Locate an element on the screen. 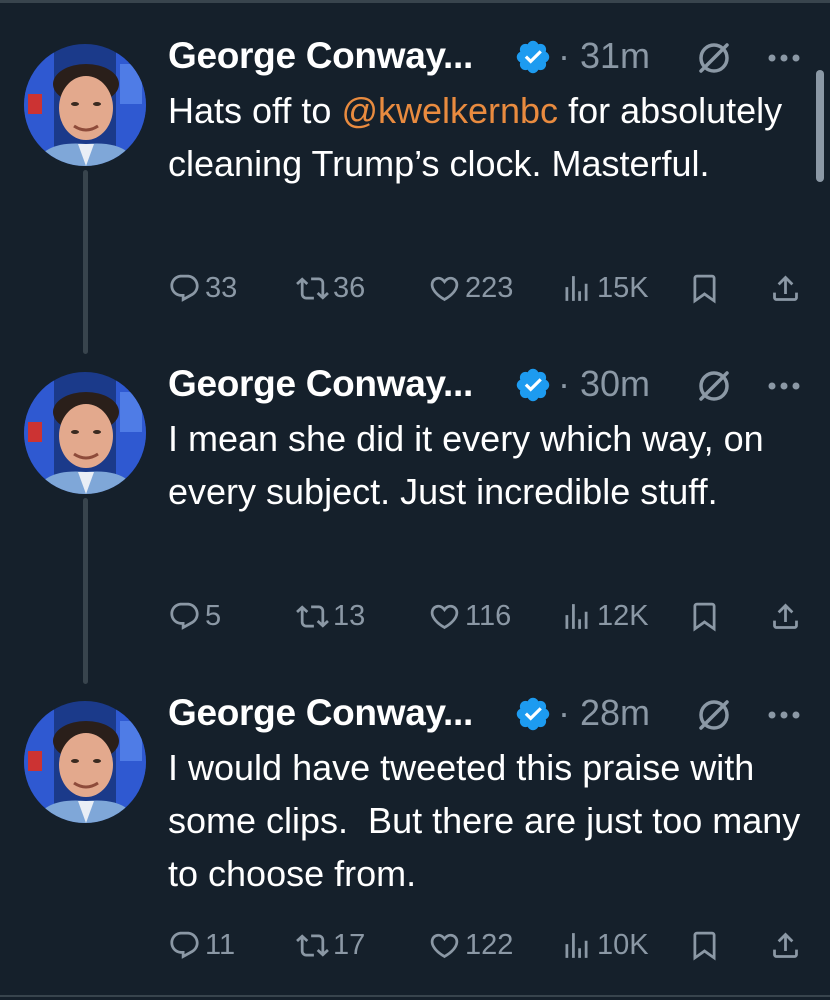  views-count: 15K is located at coordinates (623, 287).